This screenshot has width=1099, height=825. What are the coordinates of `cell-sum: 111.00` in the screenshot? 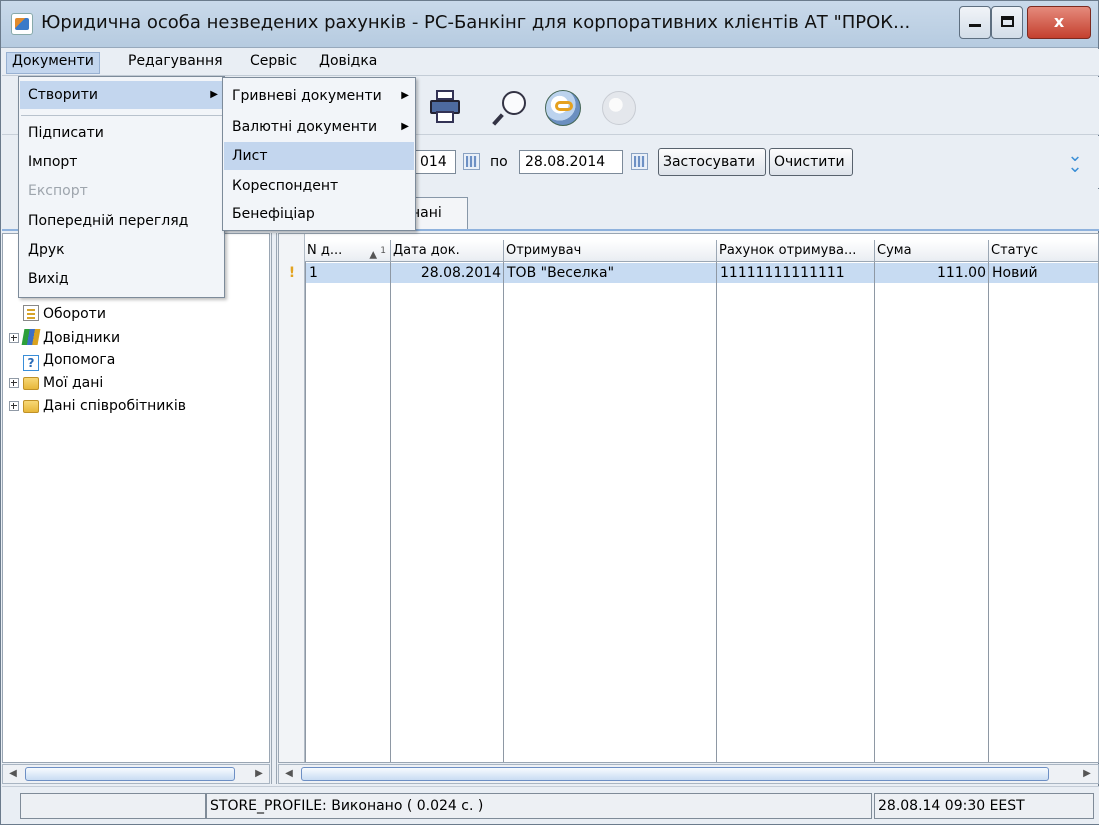 It's located at (932, 273).